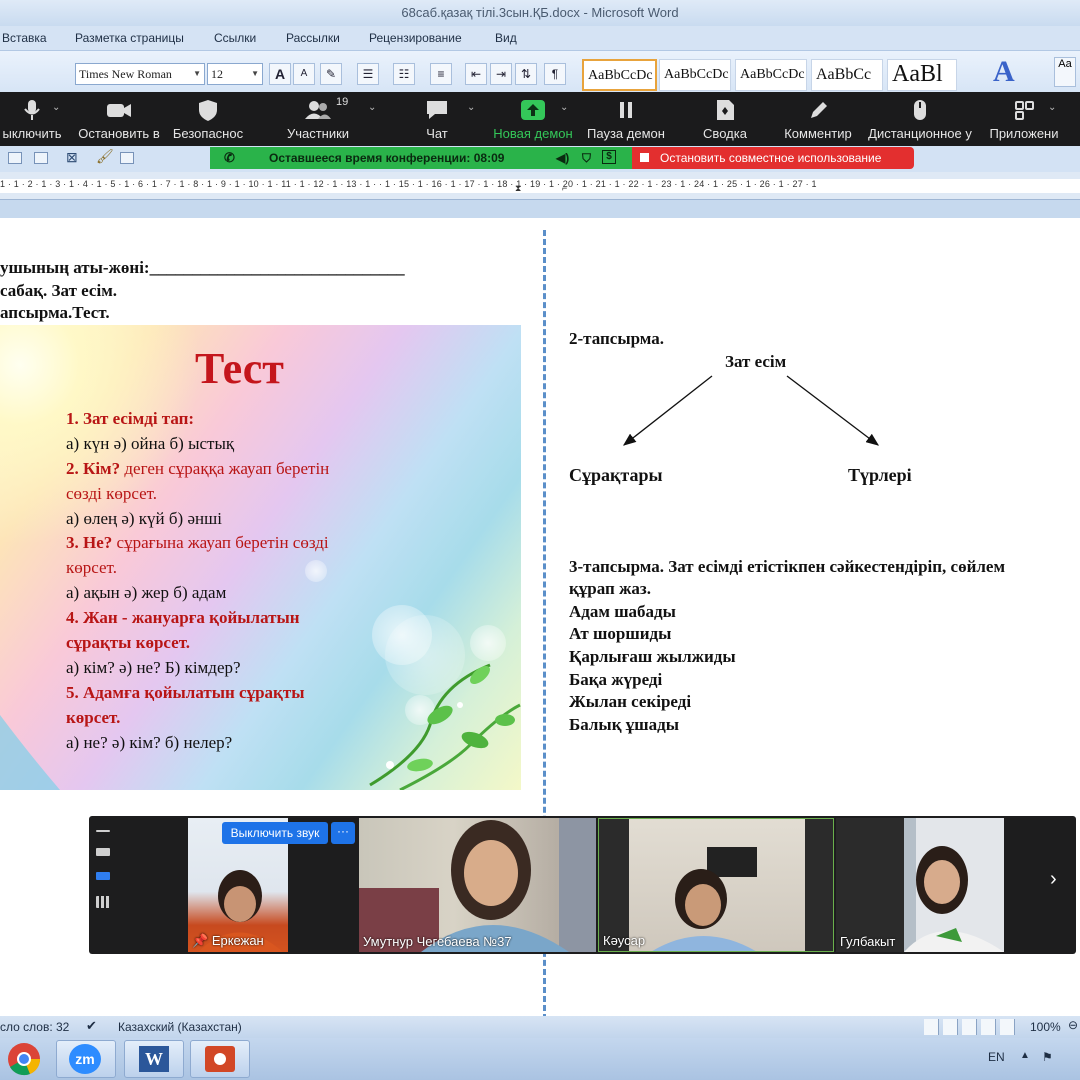 Image resolution: width=1080 pixels, height=1080 pixels. Describe the element at coordinates (818, 119) in the screenshot. I see `annotate-button: Комментир` at that location.